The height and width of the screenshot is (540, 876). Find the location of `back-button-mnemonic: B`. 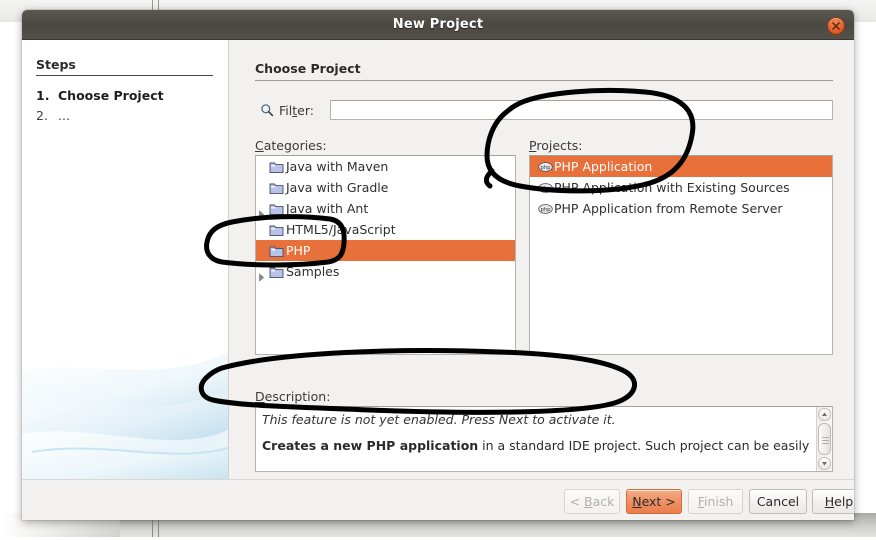

back-button-mnemonic: B is located at coordinates (588, 501).